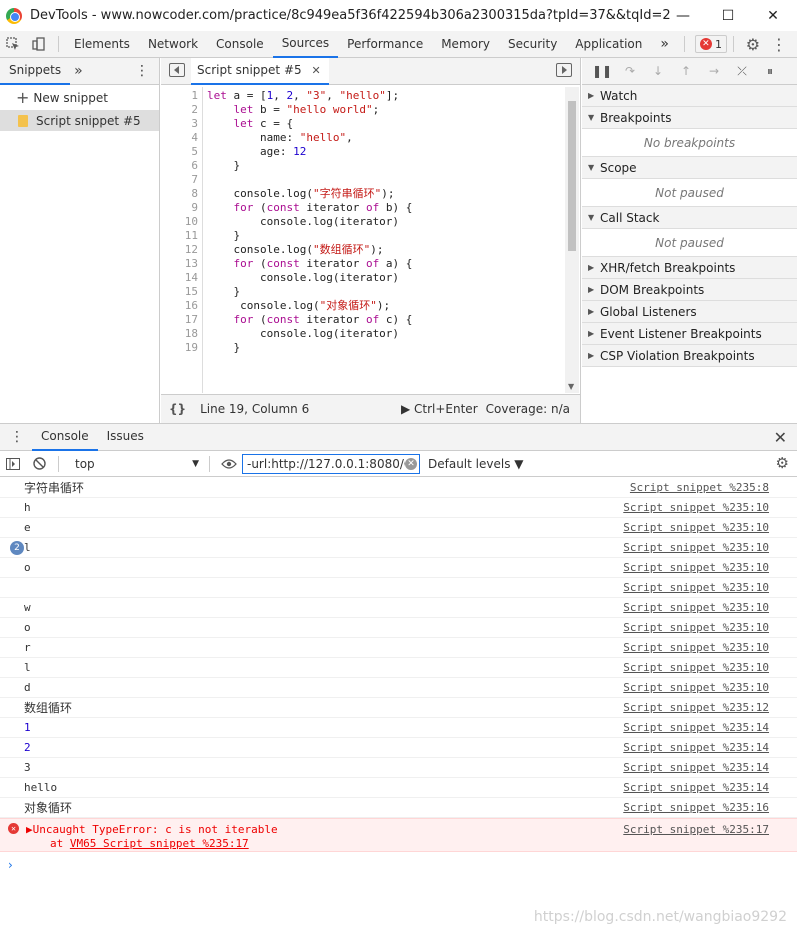  What do you see at coordinates (411, 463) in the screenshot?
I see `clear-filter-icon: ✕` at bounding box center [411, 463].